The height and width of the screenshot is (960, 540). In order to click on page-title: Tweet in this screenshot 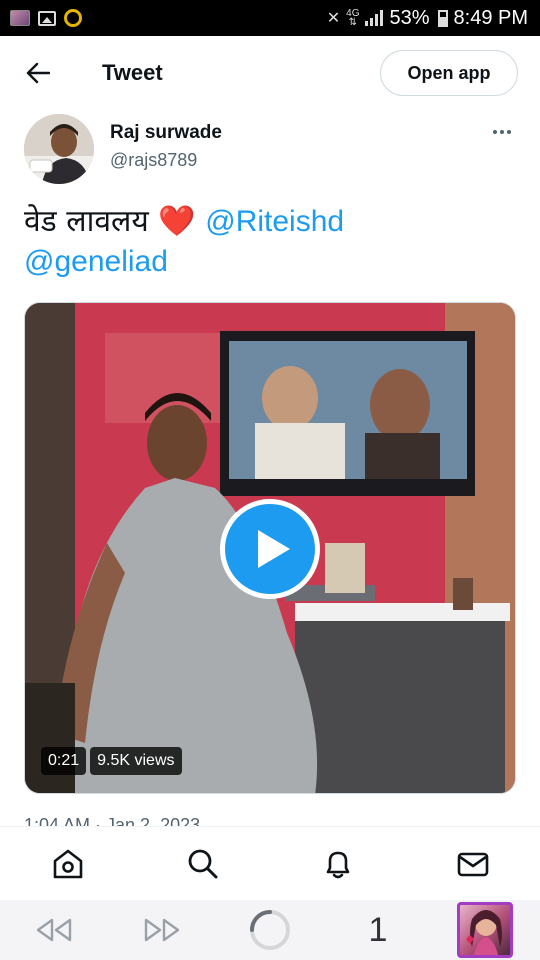, I will do `click(132, 72)`.